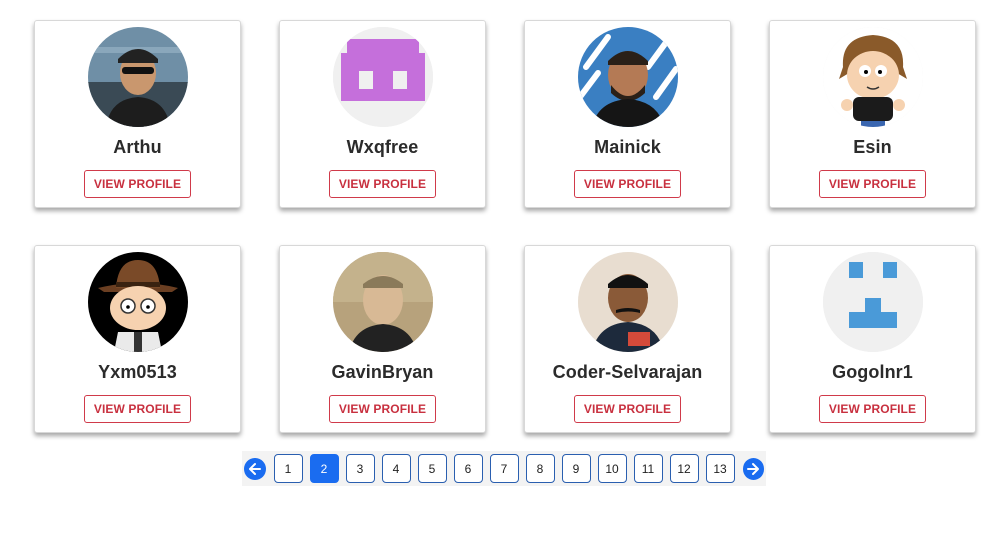 This screenshot has height=547, width=1005. What do you see at coordinates (255, 468) in the screenshot?
I see `arrow-left-icon` at bounding box center [255, 468].